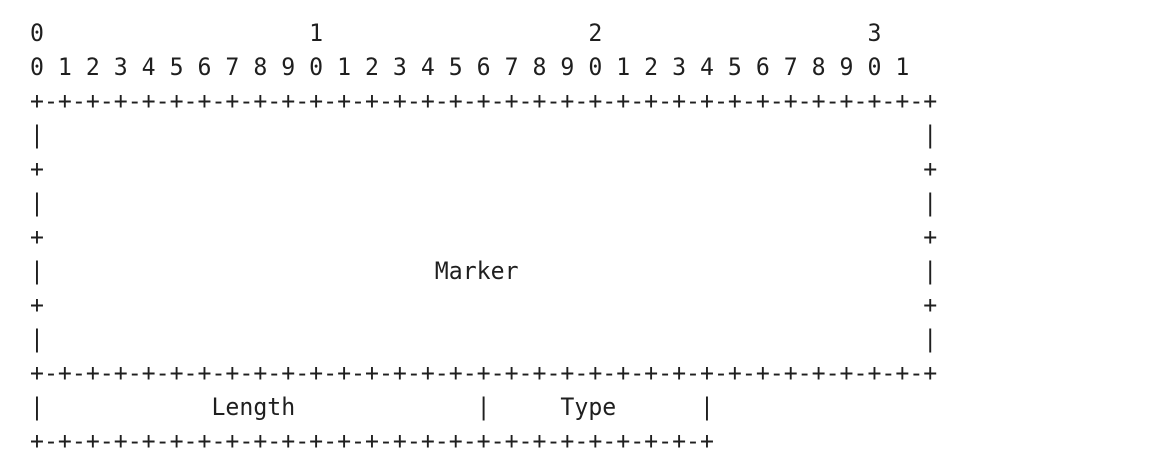 Image resolution: width=1158 pixels, height=465 pixels. I want to click on marker-field-label-row: | Marker |, so click(484, 271).